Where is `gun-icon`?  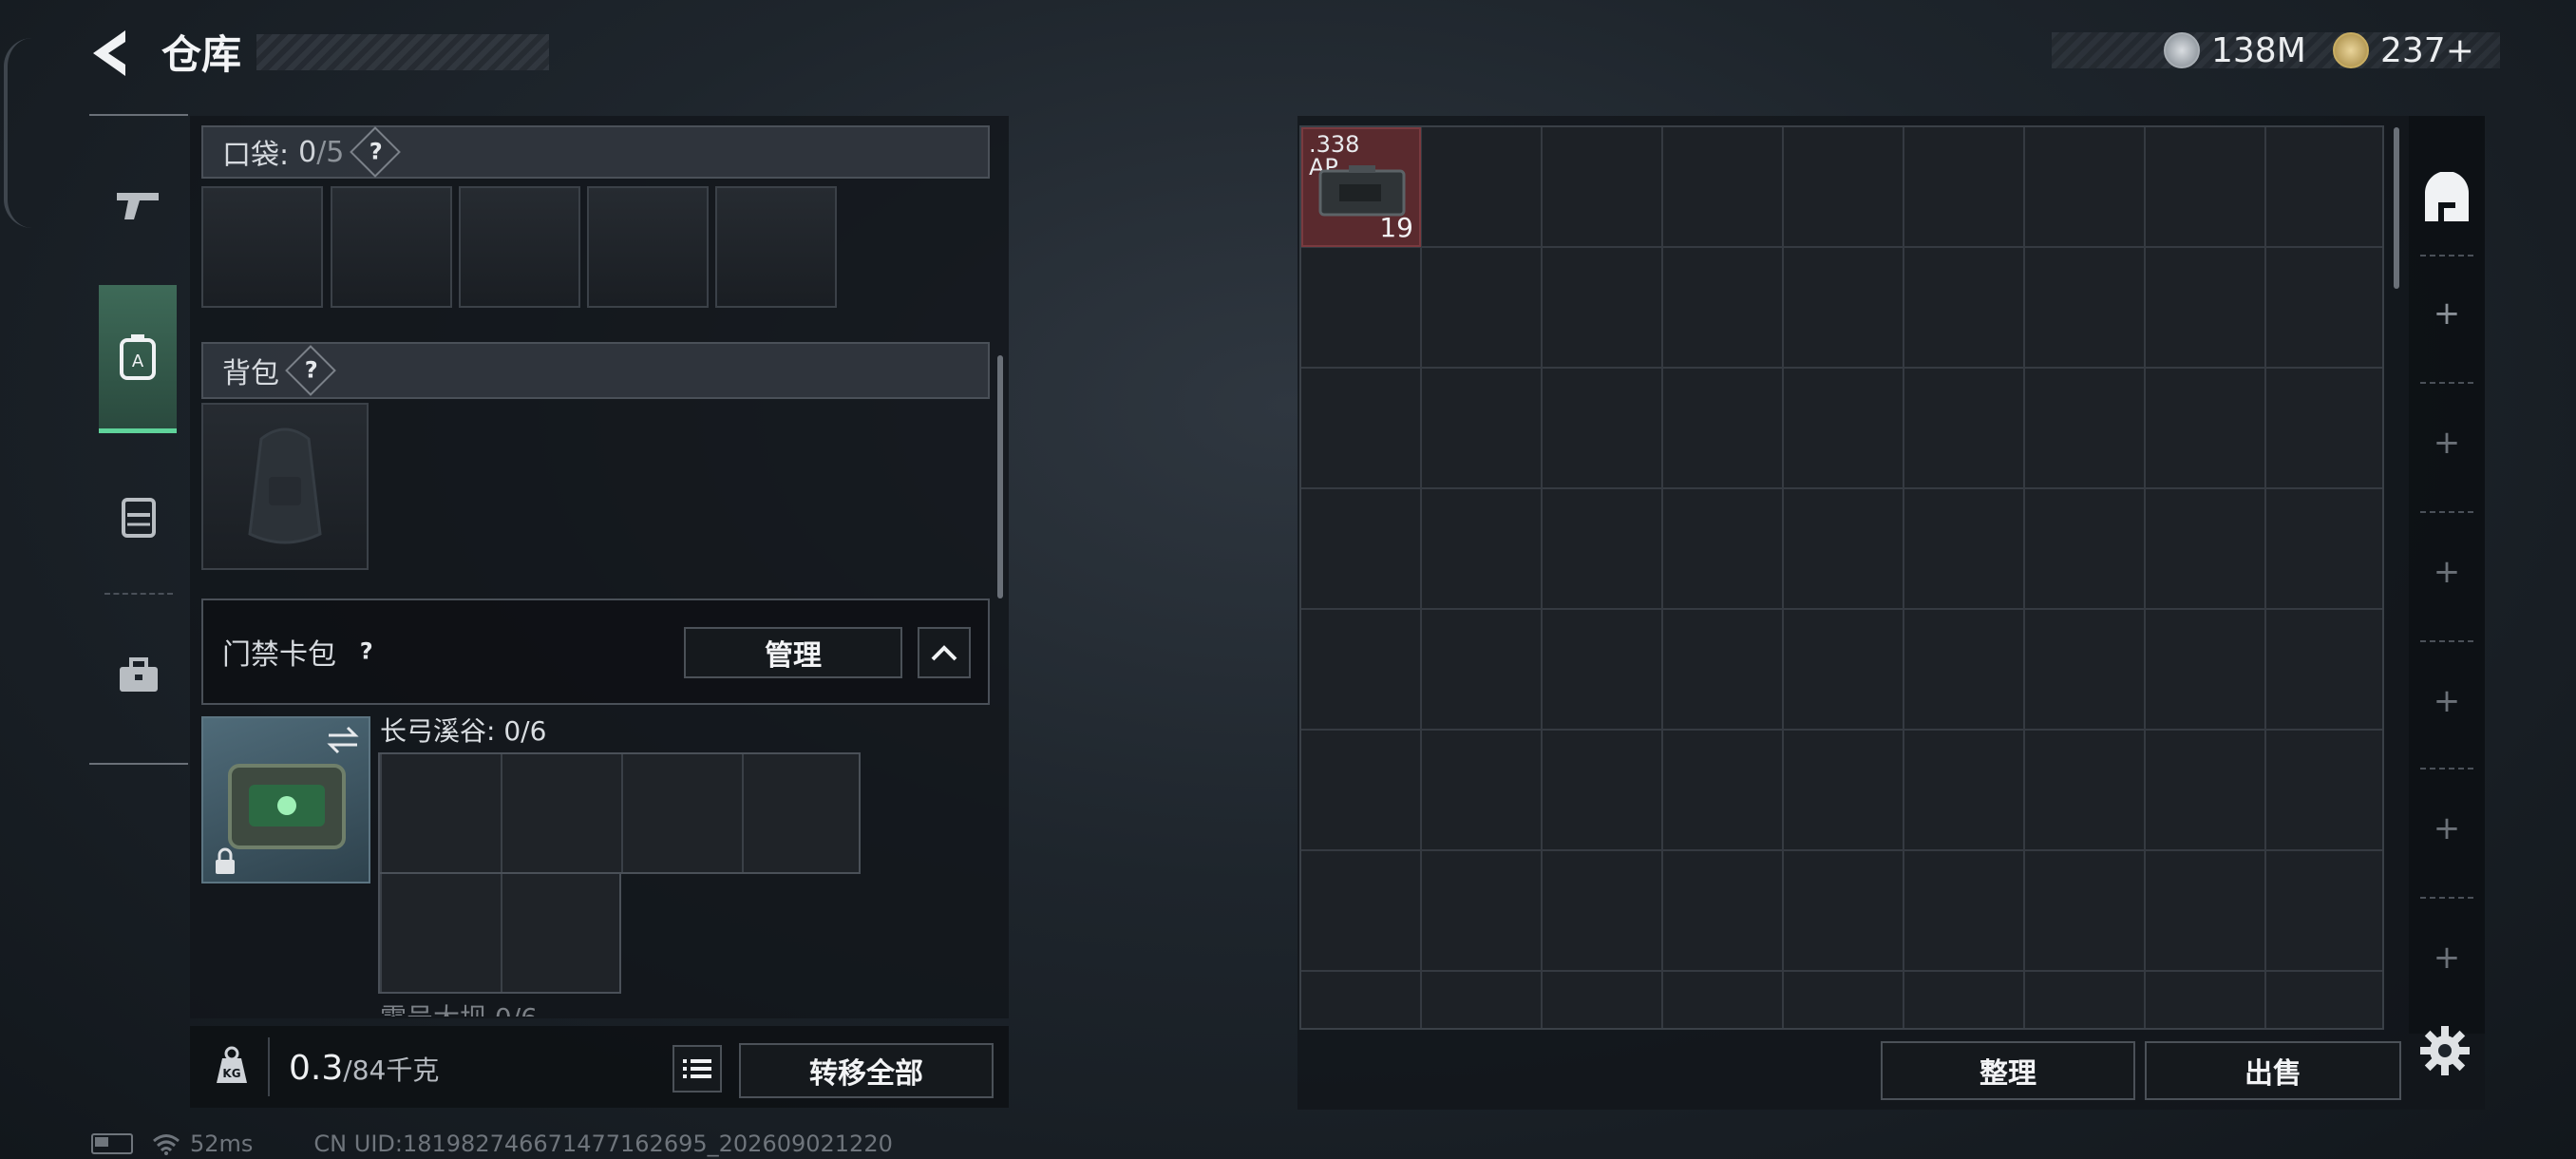
gun-icon is located at coordinates (138, 206).